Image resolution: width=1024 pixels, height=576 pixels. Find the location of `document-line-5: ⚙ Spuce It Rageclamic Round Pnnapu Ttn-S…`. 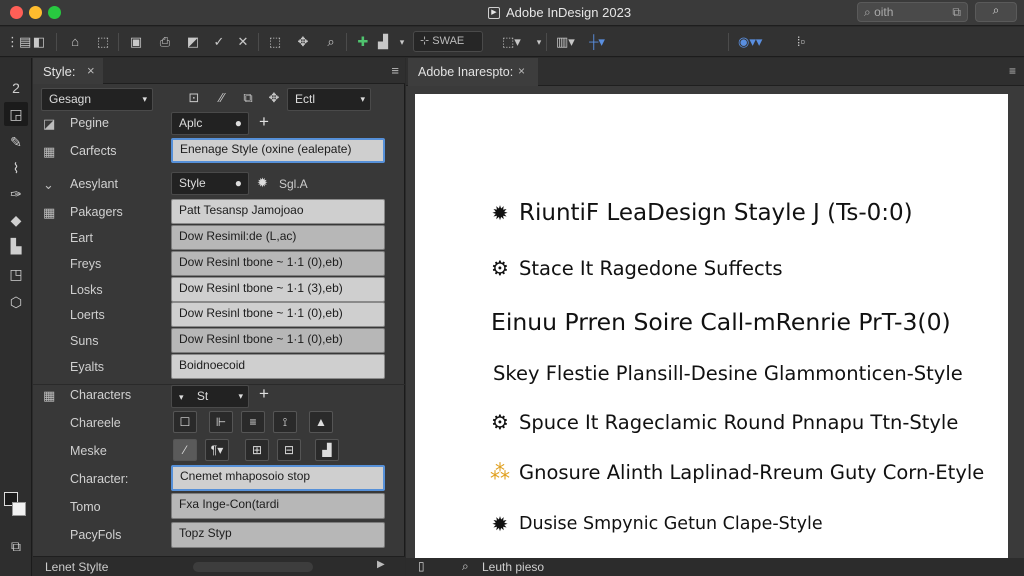

document-line-5: ⚙ Spuce It Rageclamic Round Pnnapu Ttn-S… is located at coordinates (721, 422).